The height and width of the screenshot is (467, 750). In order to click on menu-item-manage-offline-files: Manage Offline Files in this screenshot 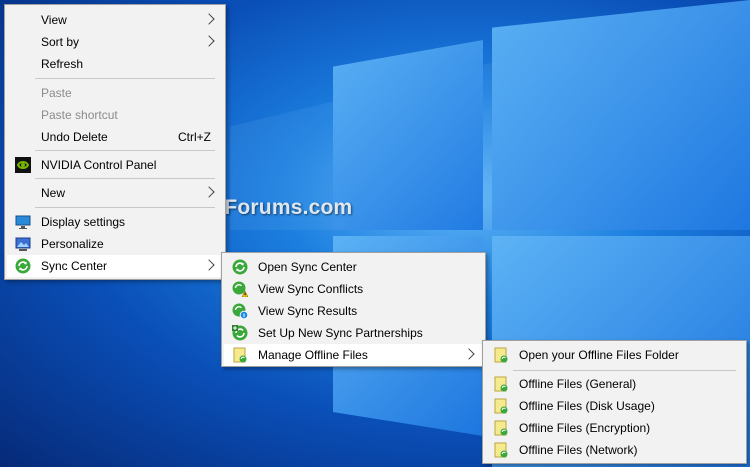, I will do `click(353, 355)`.